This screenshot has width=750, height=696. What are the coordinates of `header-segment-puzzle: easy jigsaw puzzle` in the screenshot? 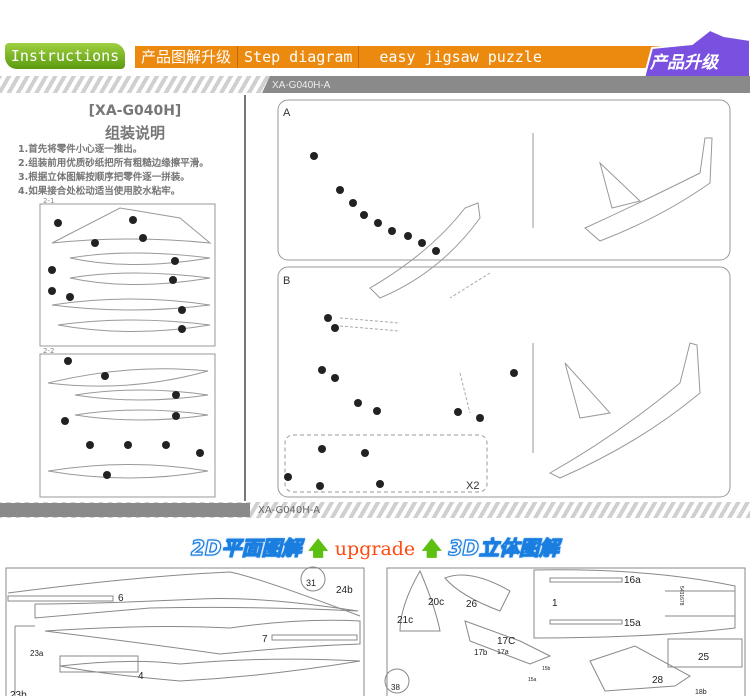 It's located at (460, 57).